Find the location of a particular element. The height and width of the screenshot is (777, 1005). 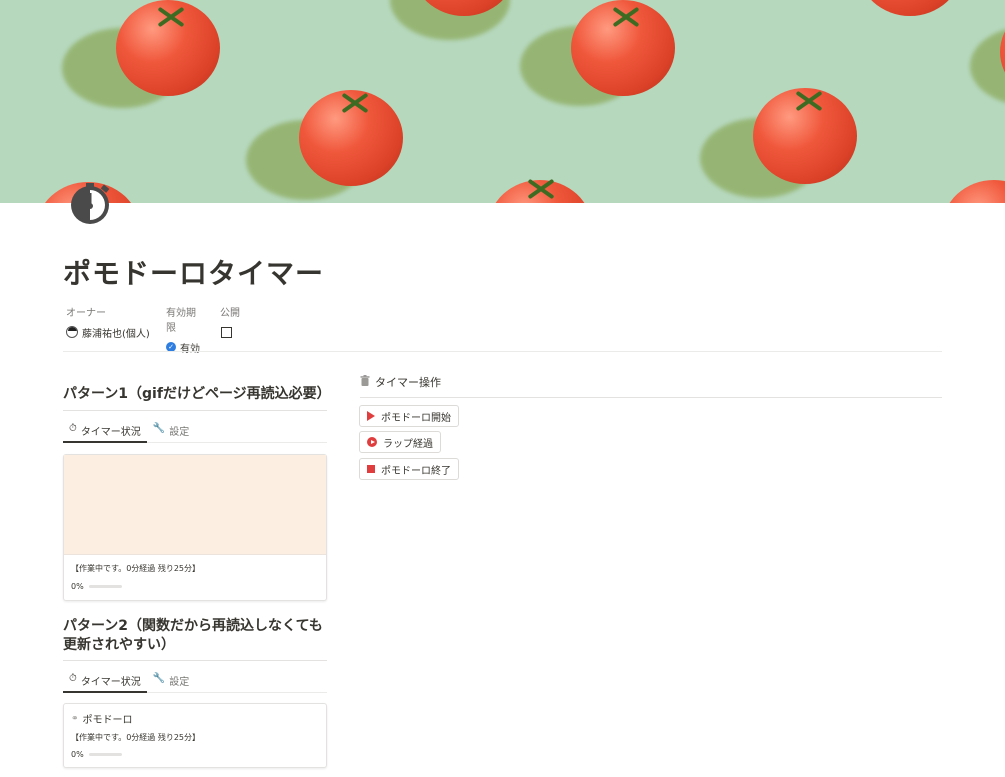

property-public: 公開 is located at coordinates (230, 329).